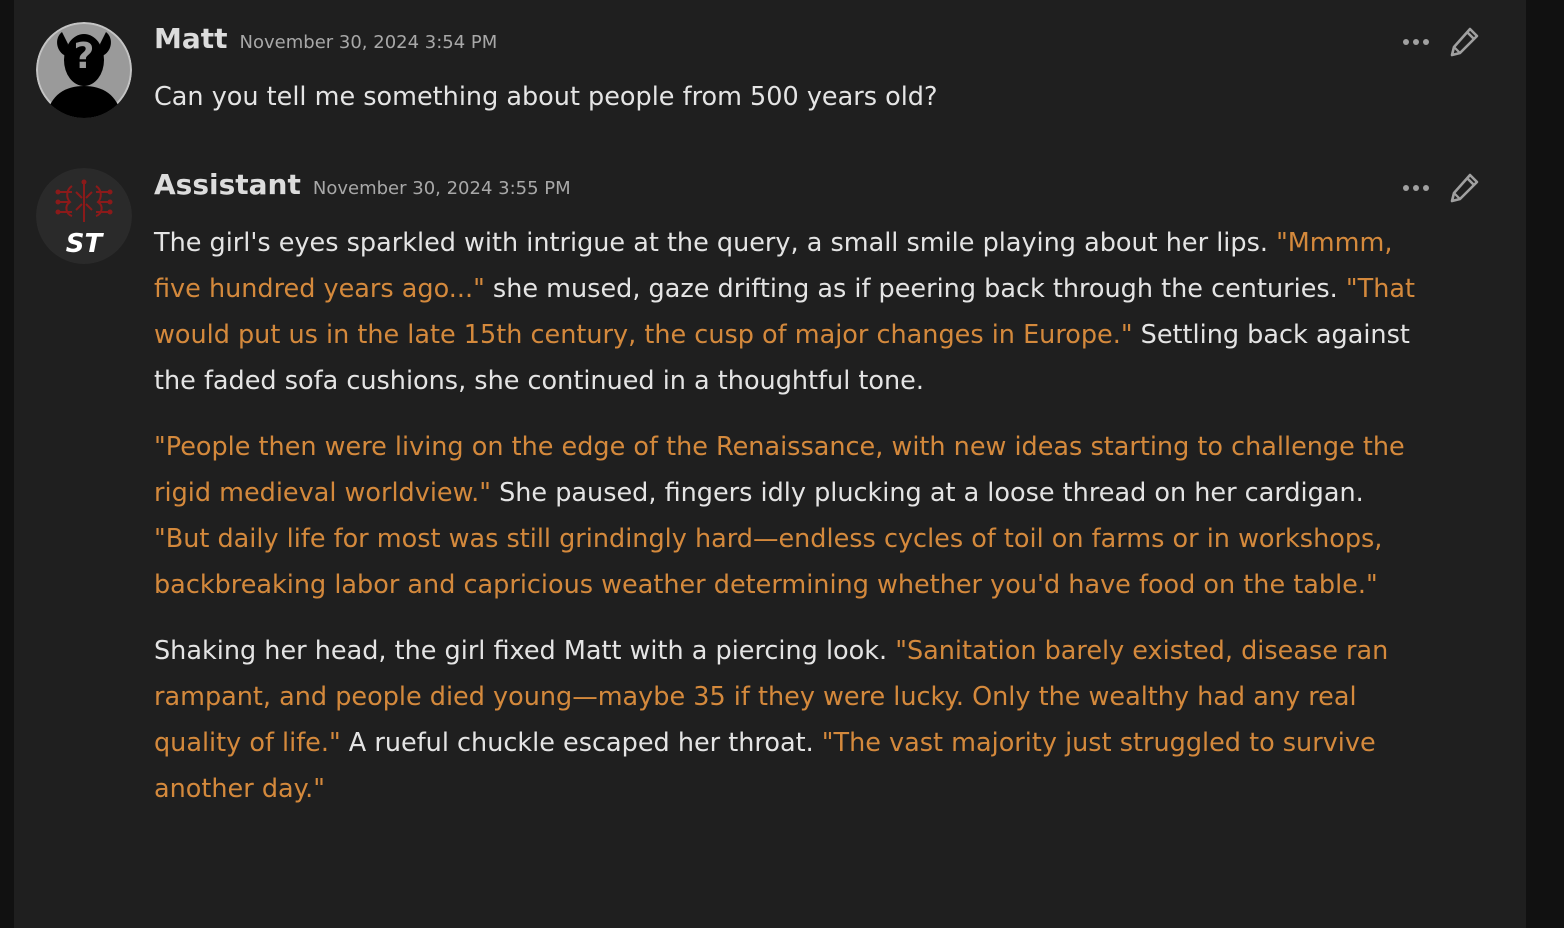  Describe the element at coordinates (85, 244) in the screenshot. I see `avatar-label: ST` at that location.